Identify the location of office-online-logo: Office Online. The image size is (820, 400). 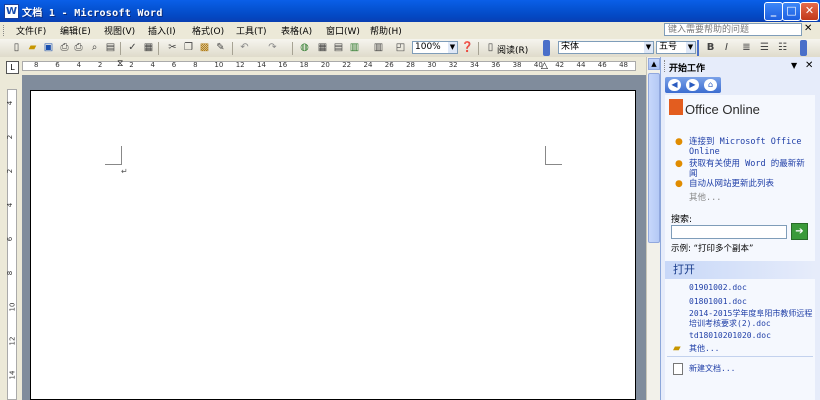
(722, 109).